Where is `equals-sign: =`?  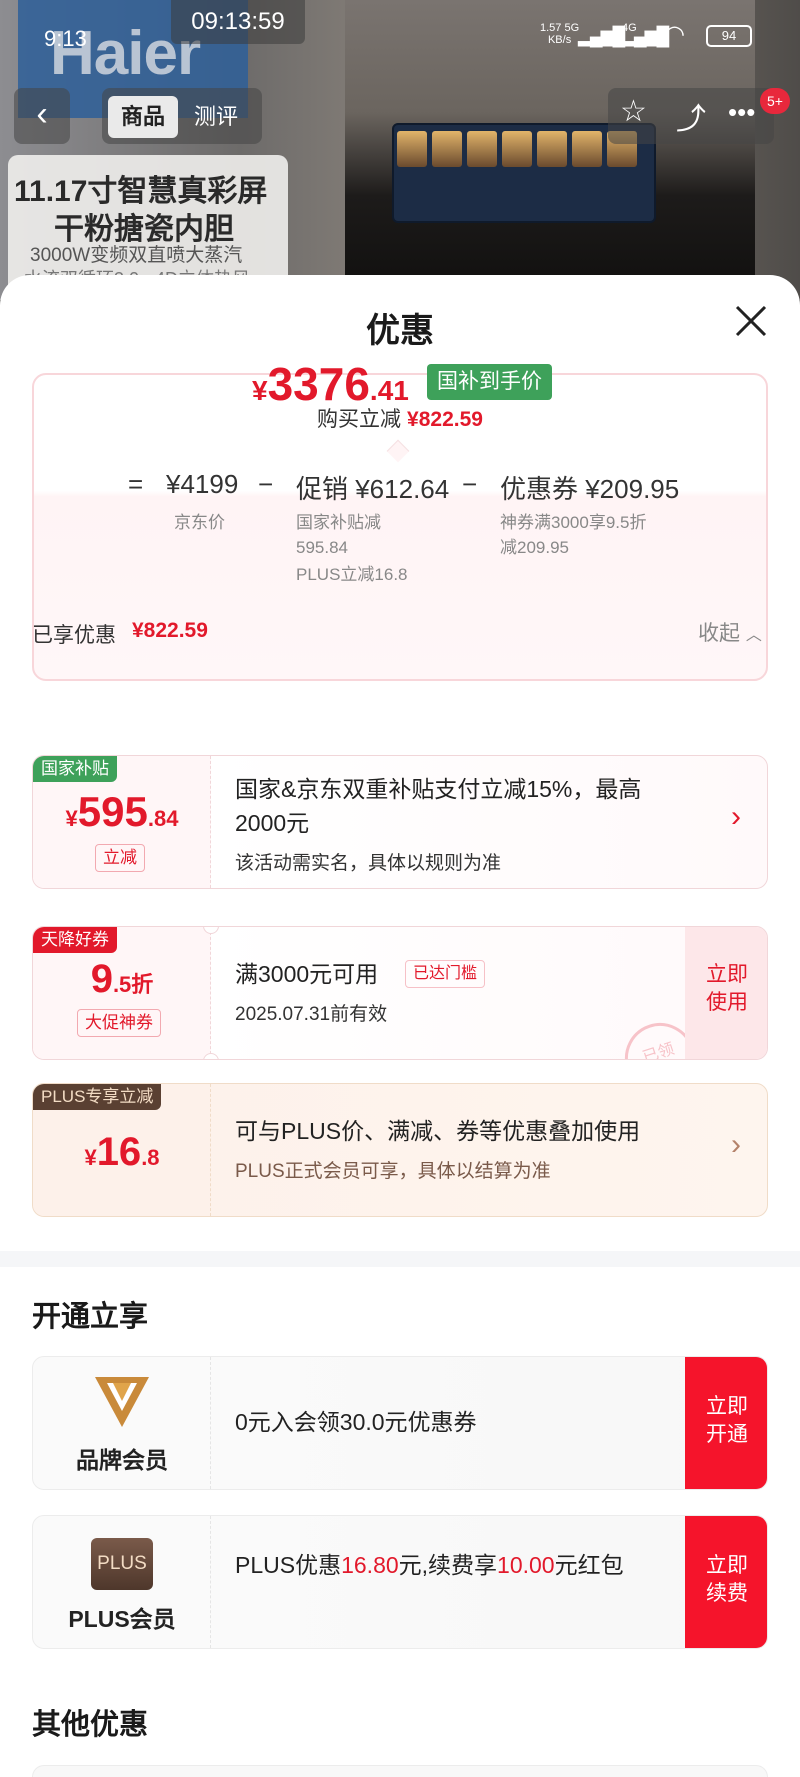
equals-sign: = is located at coordinates (136, 484).